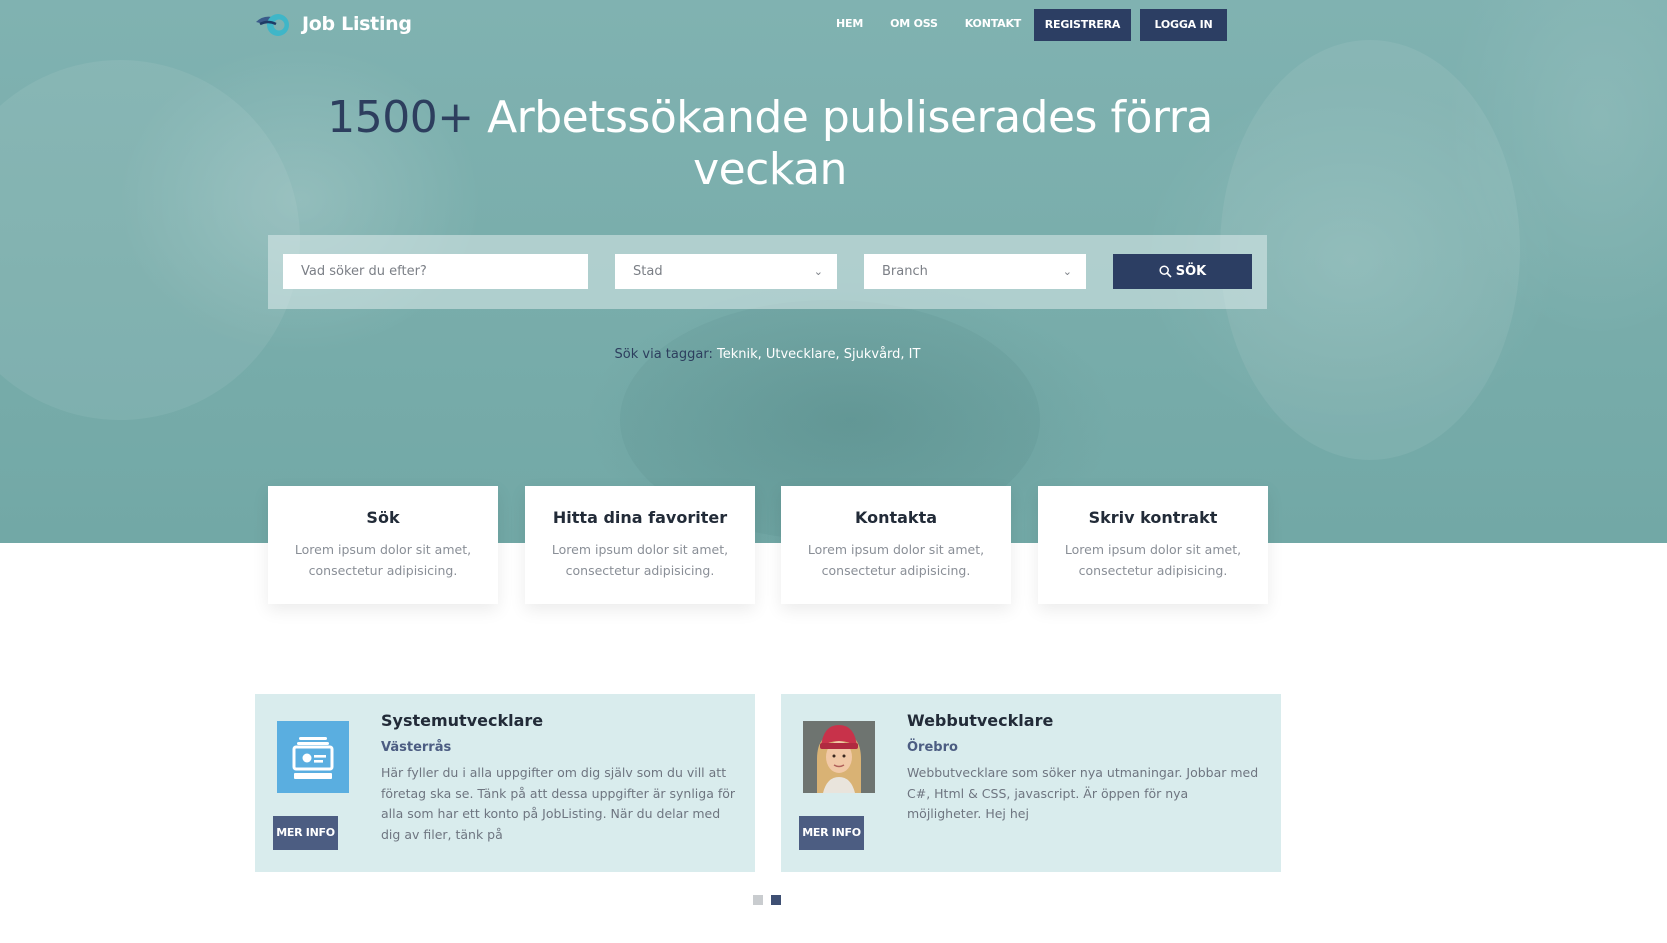 This screenshot has width=1667, height=943. I want to click on headline-text: Arbetssökande publiserades förra veckan, so click(843, 143).